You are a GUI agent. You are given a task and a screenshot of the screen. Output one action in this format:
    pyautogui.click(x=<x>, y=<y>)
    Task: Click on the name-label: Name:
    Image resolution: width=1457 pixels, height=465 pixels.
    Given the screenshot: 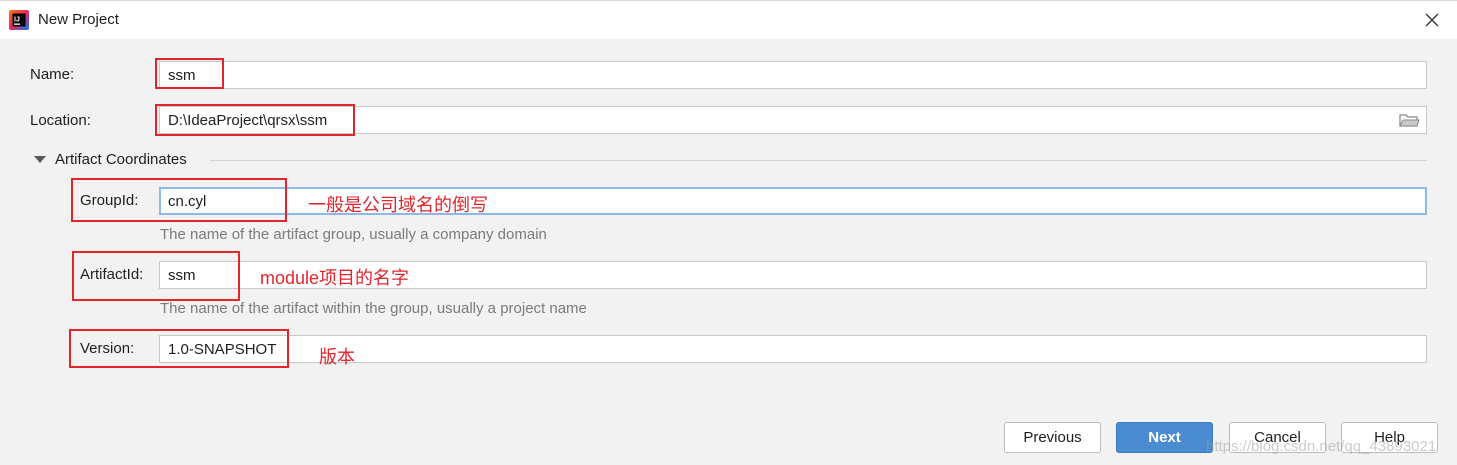 What is the action you would take?
    pyautogui.click(x=52, y=74)
    